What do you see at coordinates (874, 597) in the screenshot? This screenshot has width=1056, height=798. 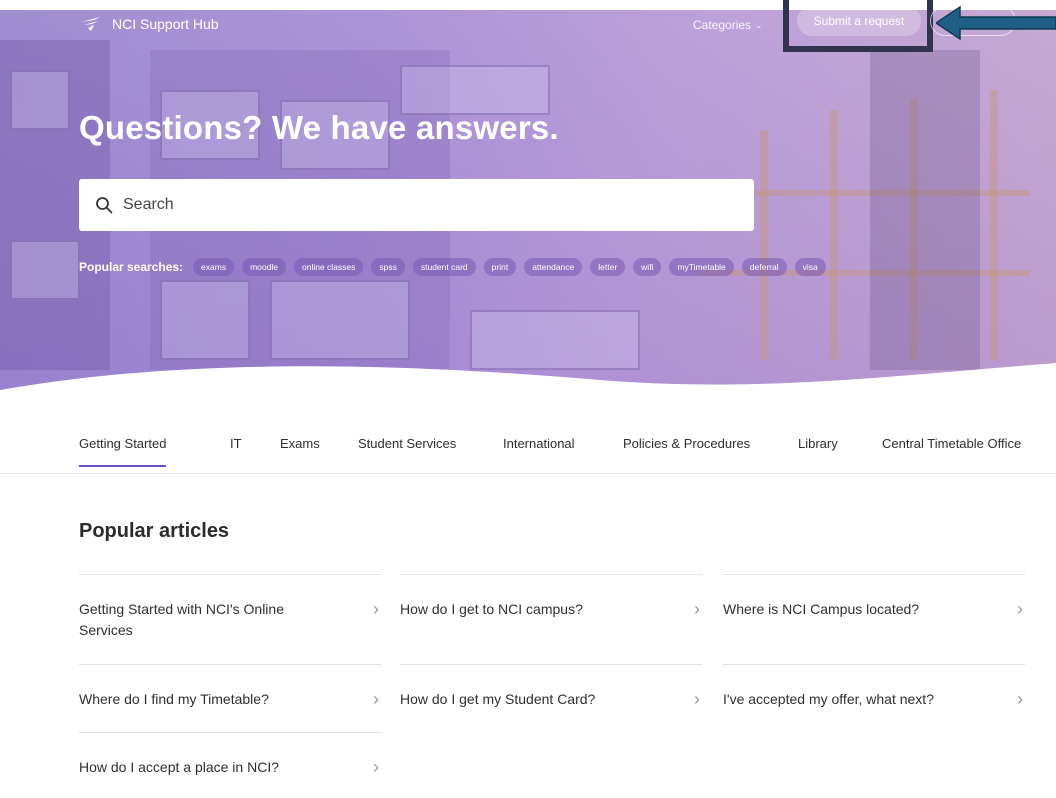 I see `article-link: Where is NCI Campus located? ›` at bounding box center [874, 597].